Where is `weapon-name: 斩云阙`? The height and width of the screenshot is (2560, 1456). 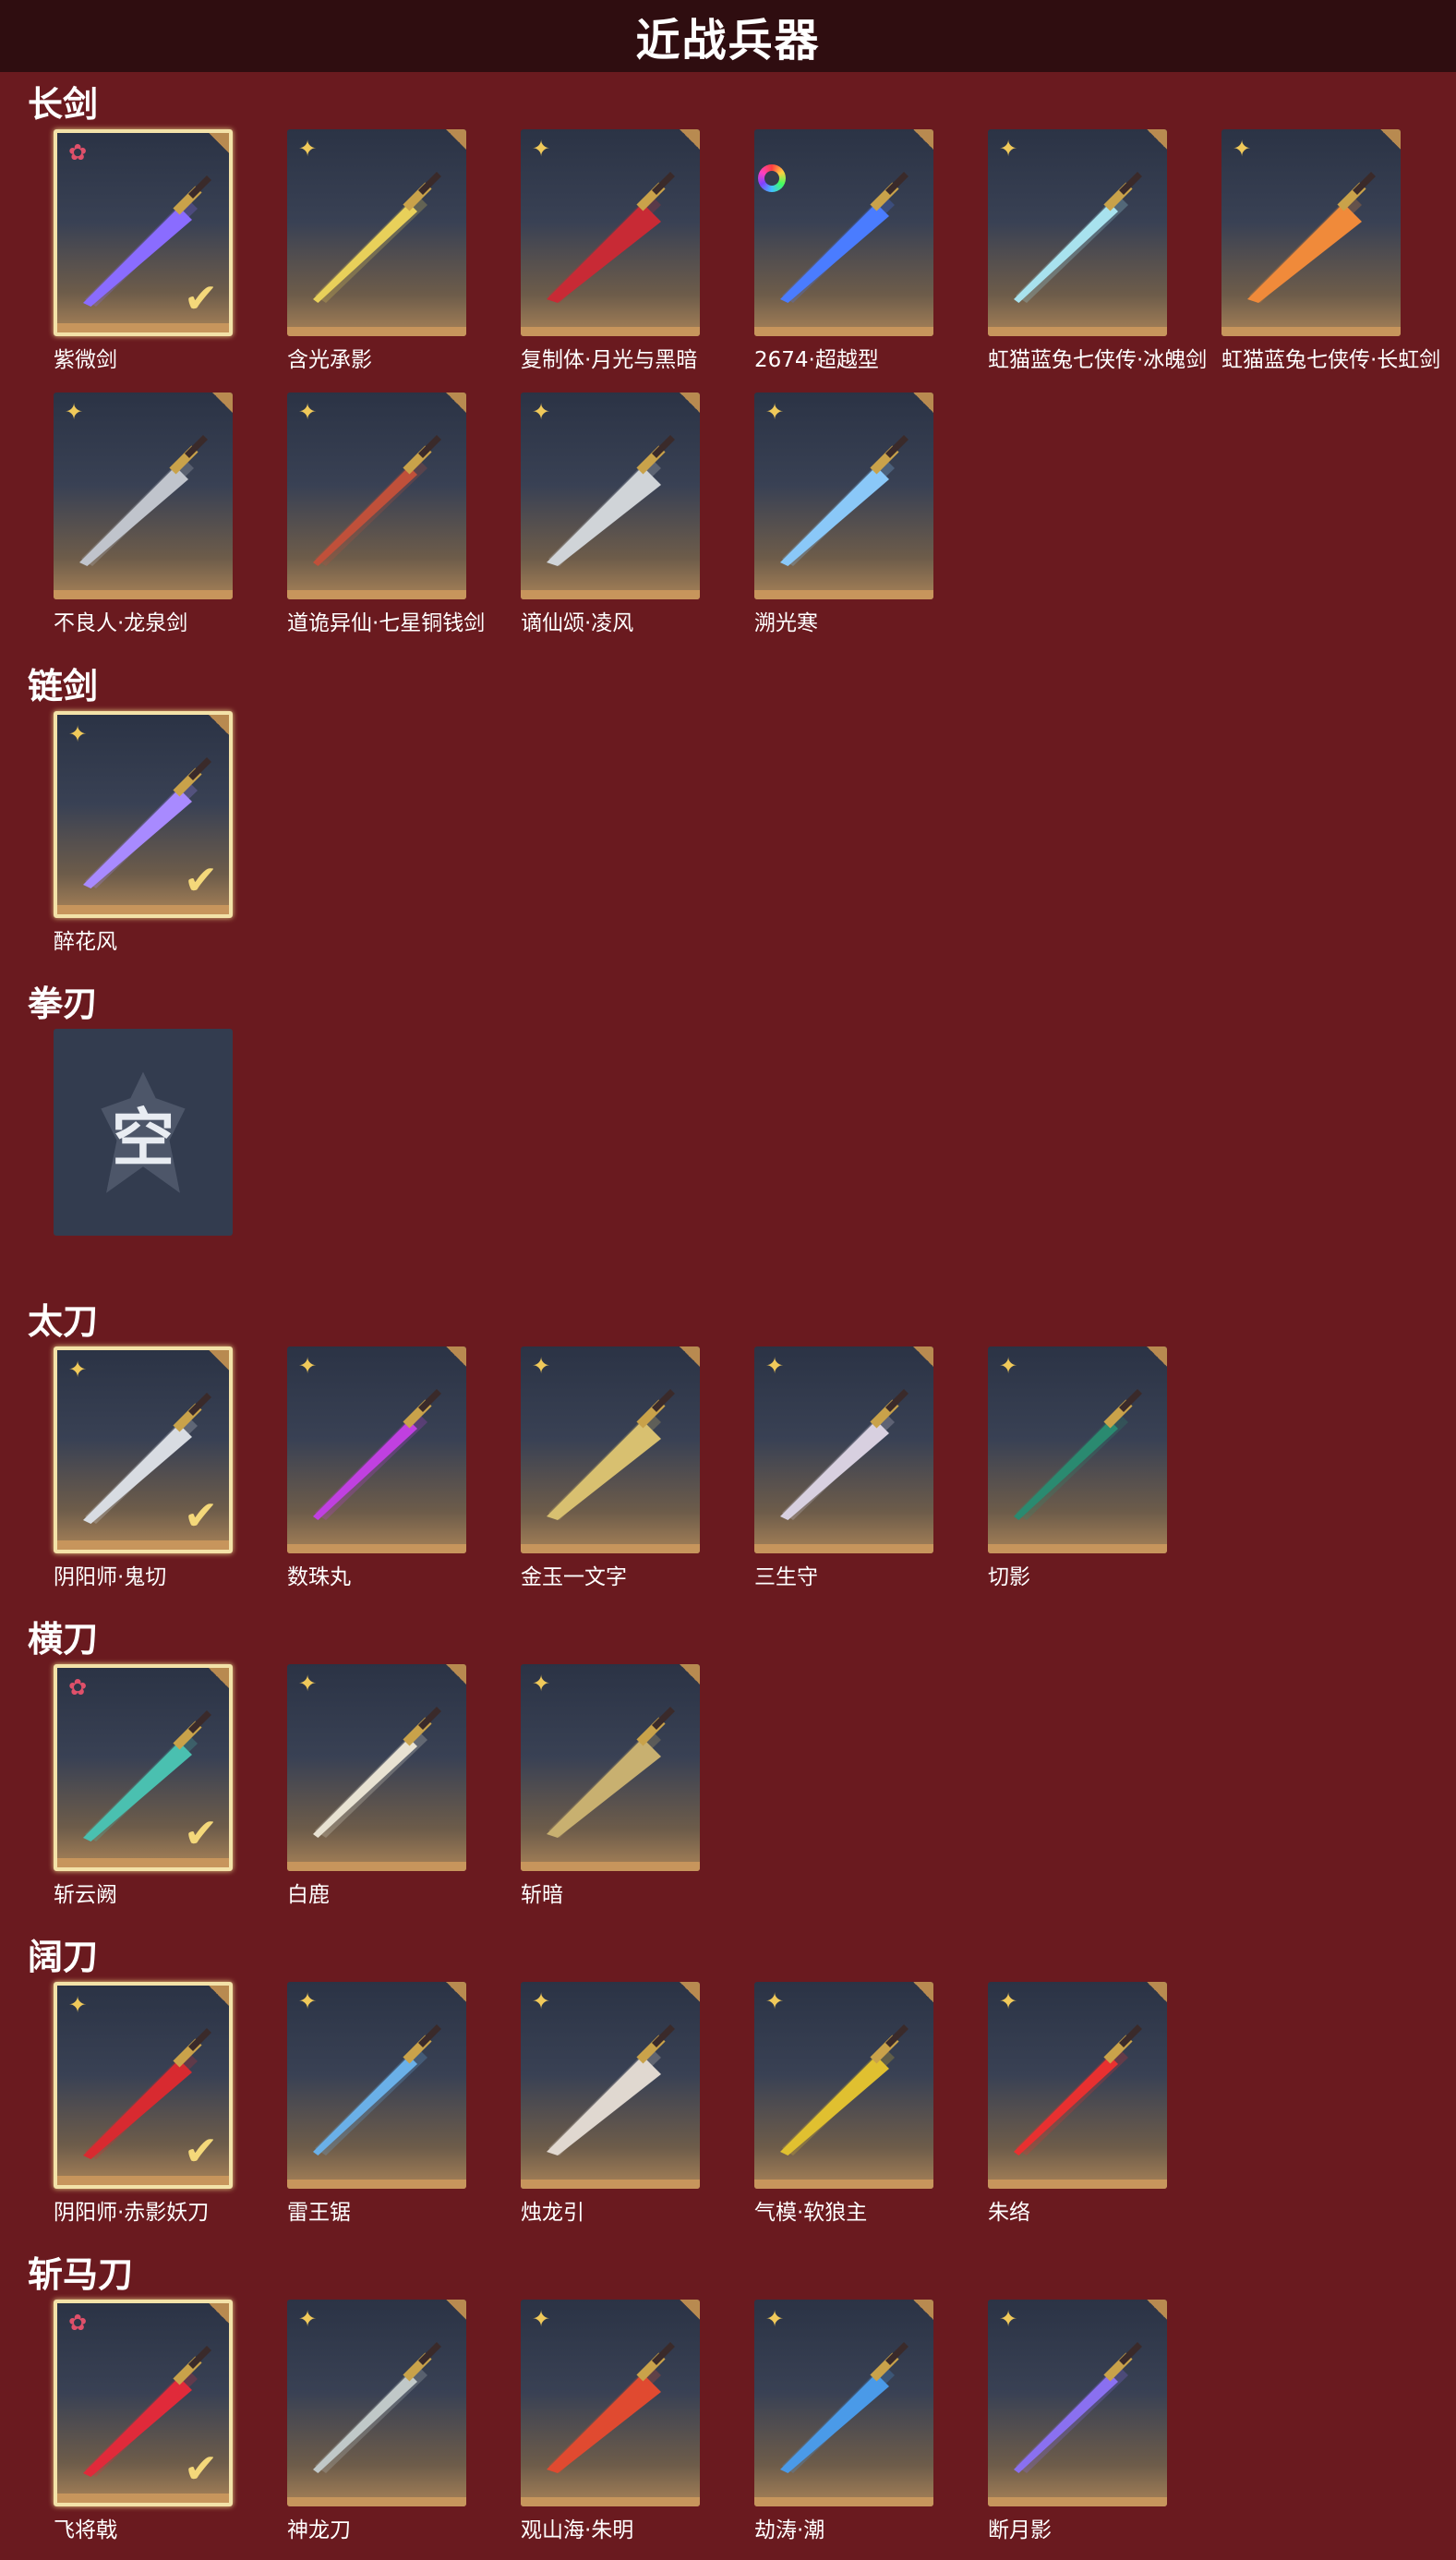 weapon-name: 斩云阙 is located at coordinates (85, 1895).